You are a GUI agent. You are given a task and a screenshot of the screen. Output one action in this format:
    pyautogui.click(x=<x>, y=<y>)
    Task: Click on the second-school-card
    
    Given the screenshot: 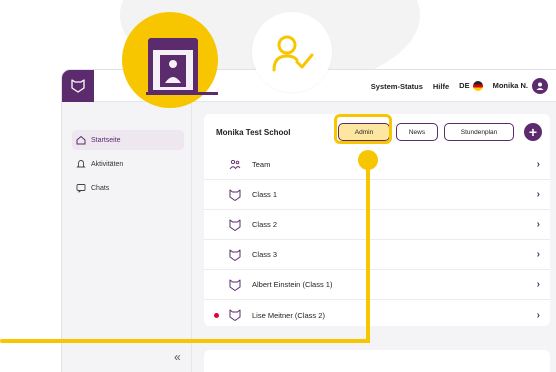 What is the action you would take?
    pyautogui.click(x=377, y=361)
    